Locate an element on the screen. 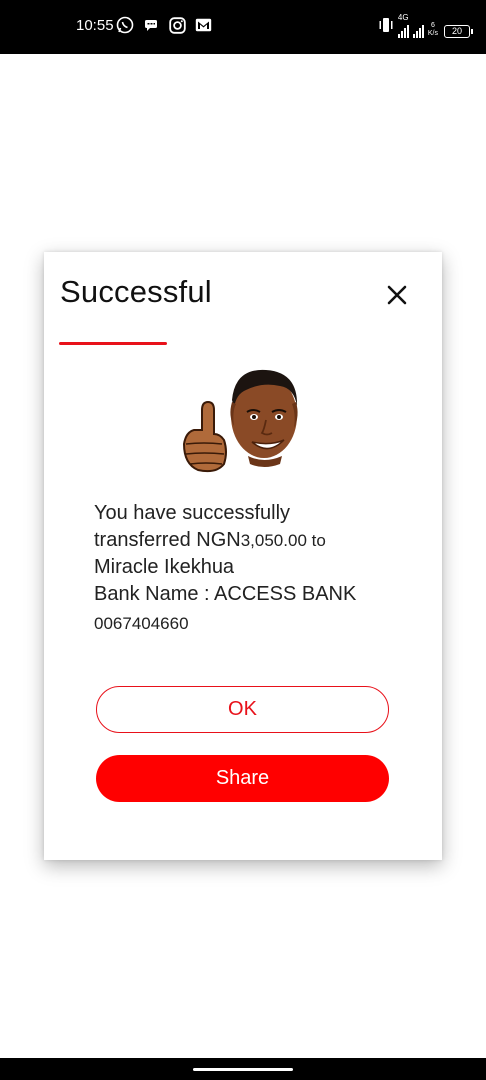 Image resolution: width=486 pixels, height=1080 pixels. navigation-bar is located at coordinates (243, 1069).